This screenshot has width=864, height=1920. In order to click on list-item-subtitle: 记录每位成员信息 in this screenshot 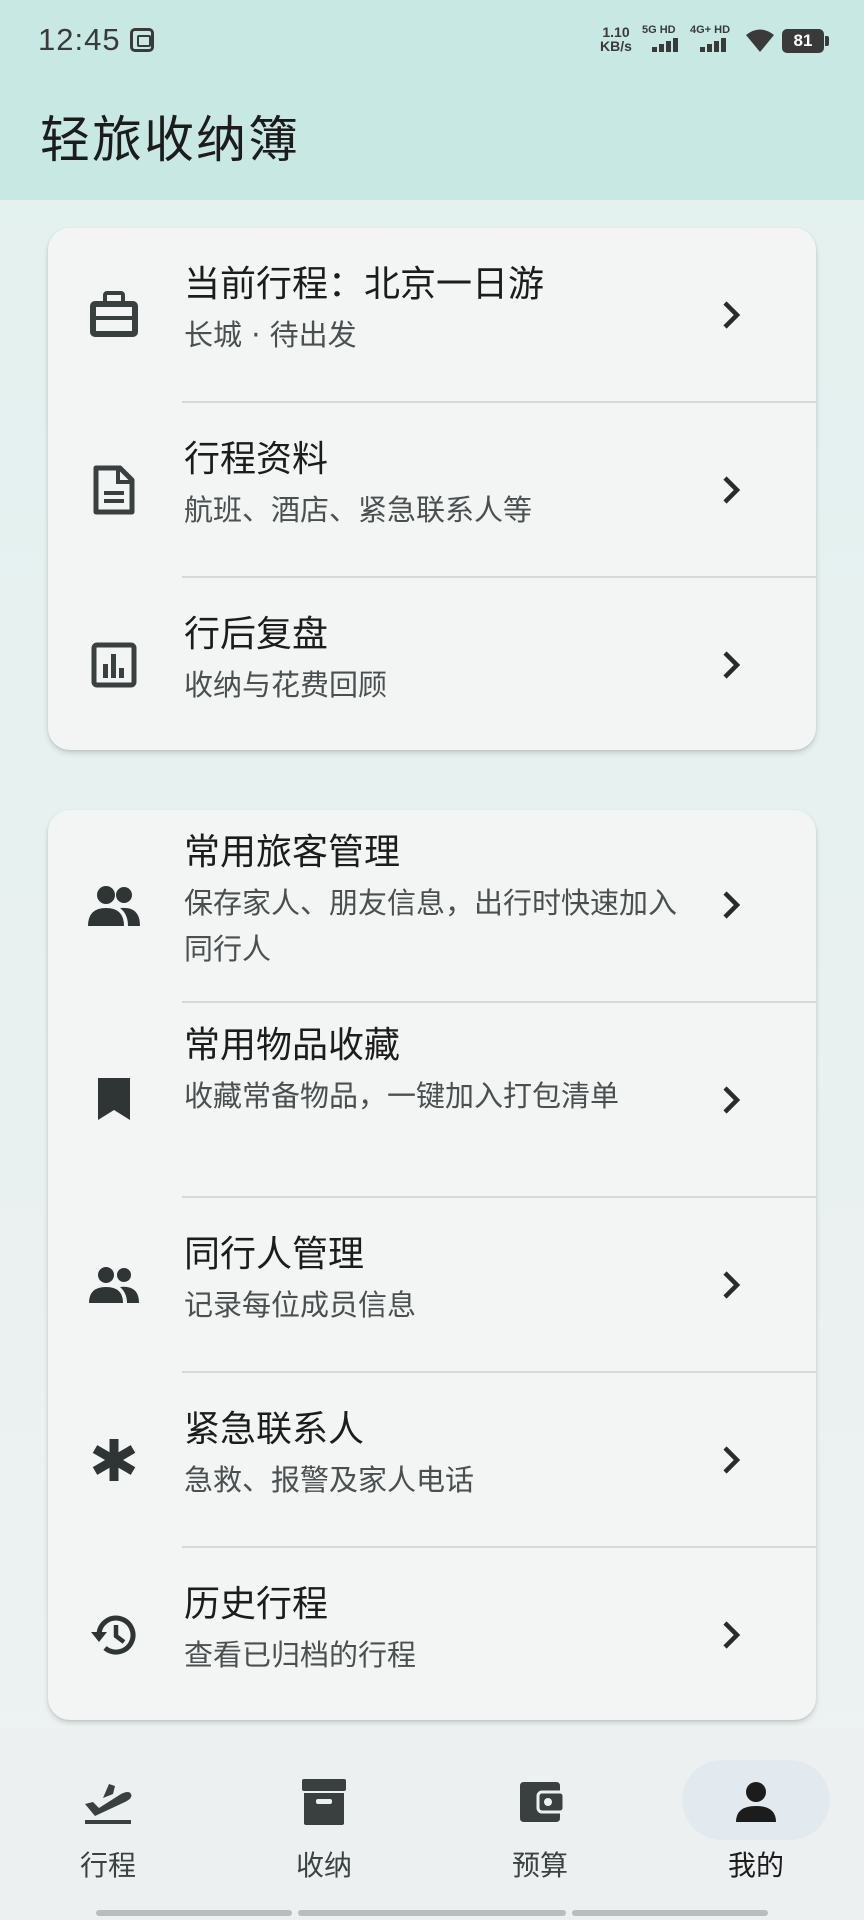, I will do `click(300, 1305)`.